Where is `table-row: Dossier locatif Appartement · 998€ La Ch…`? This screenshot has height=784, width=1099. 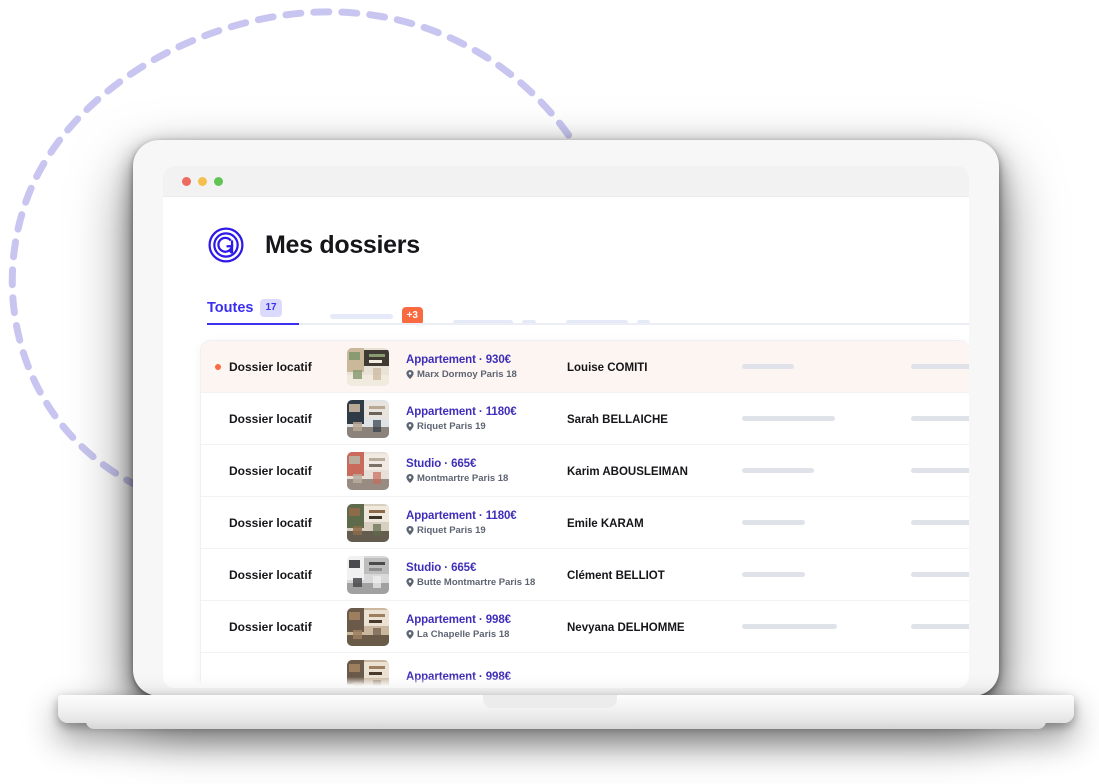 table-row: Dossier locatif Appartement · 998€ La Ch… is located at coordinates (585, 627).